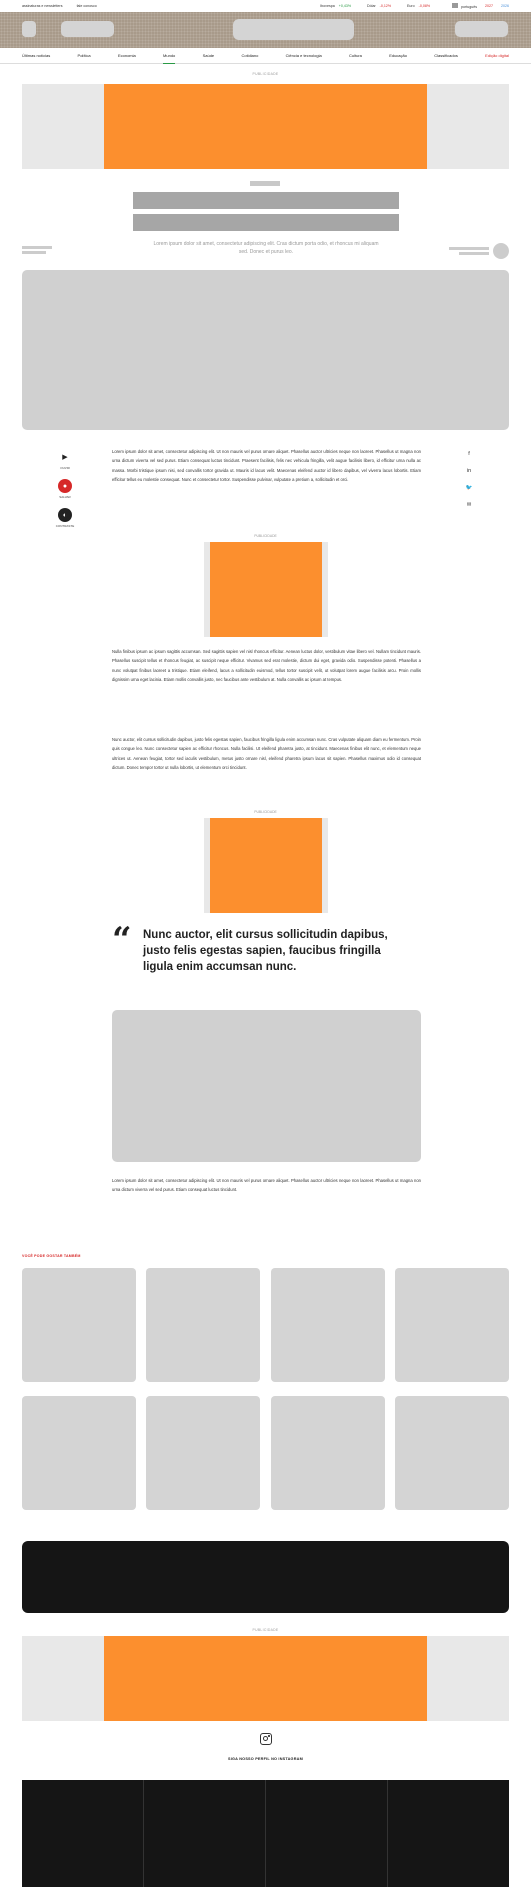 The image size is (531, 1887). What do you see at coordinates (169, 58) in the screenshot?
I see `nav-item-world: Mundo` at bounding box center [169, 58].